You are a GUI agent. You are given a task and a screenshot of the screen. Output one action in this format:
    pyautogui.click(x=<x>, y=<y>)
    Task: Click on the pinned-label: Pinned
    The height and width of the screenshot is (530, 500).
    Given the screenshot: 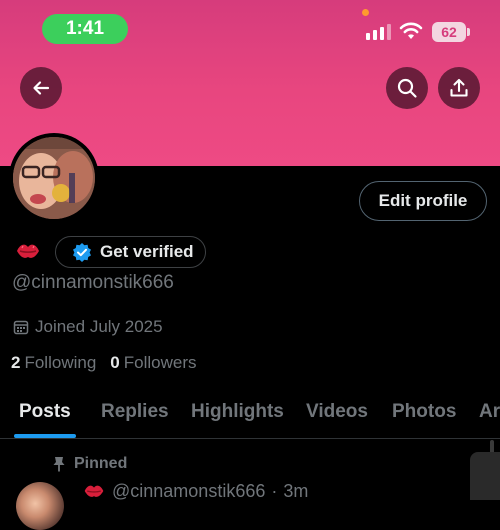 What is the action you would take?
    pyautogui.click(x=101, y=463)
    